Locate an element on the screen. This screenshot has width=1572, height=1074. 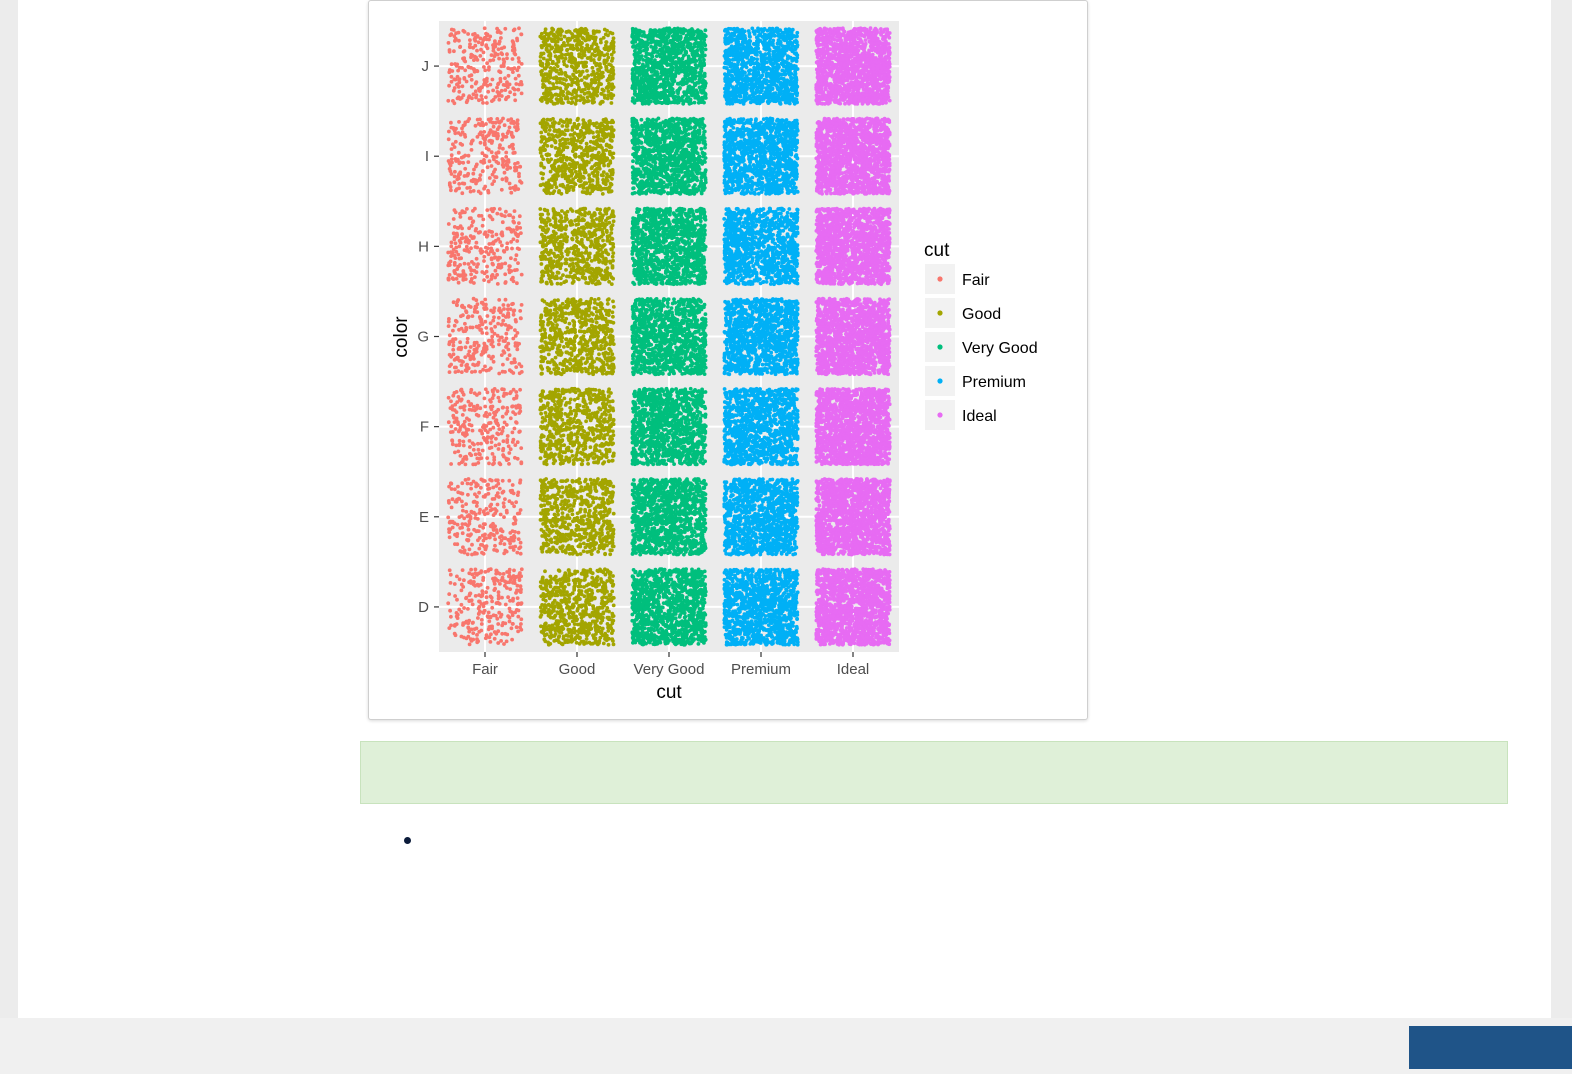
point-cluster-good-i is located at coordinates (577, 156).